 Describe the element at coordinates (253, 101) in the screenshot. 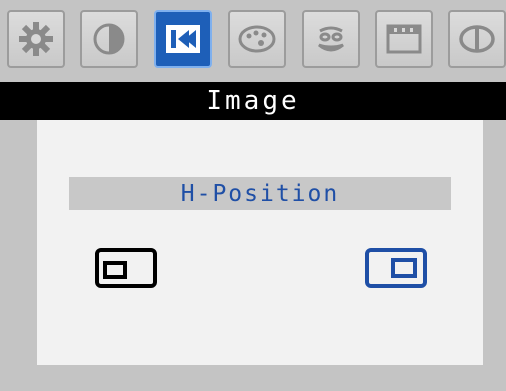

I see `menu-title: Image` at that location.